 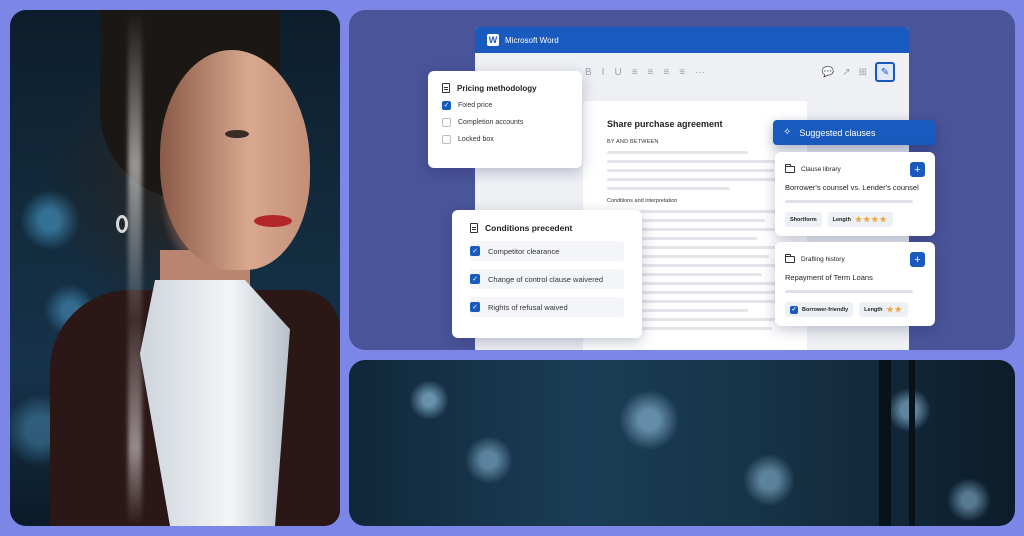 I want to click on grid-icon: ⊞, so click(x=863, y=72).